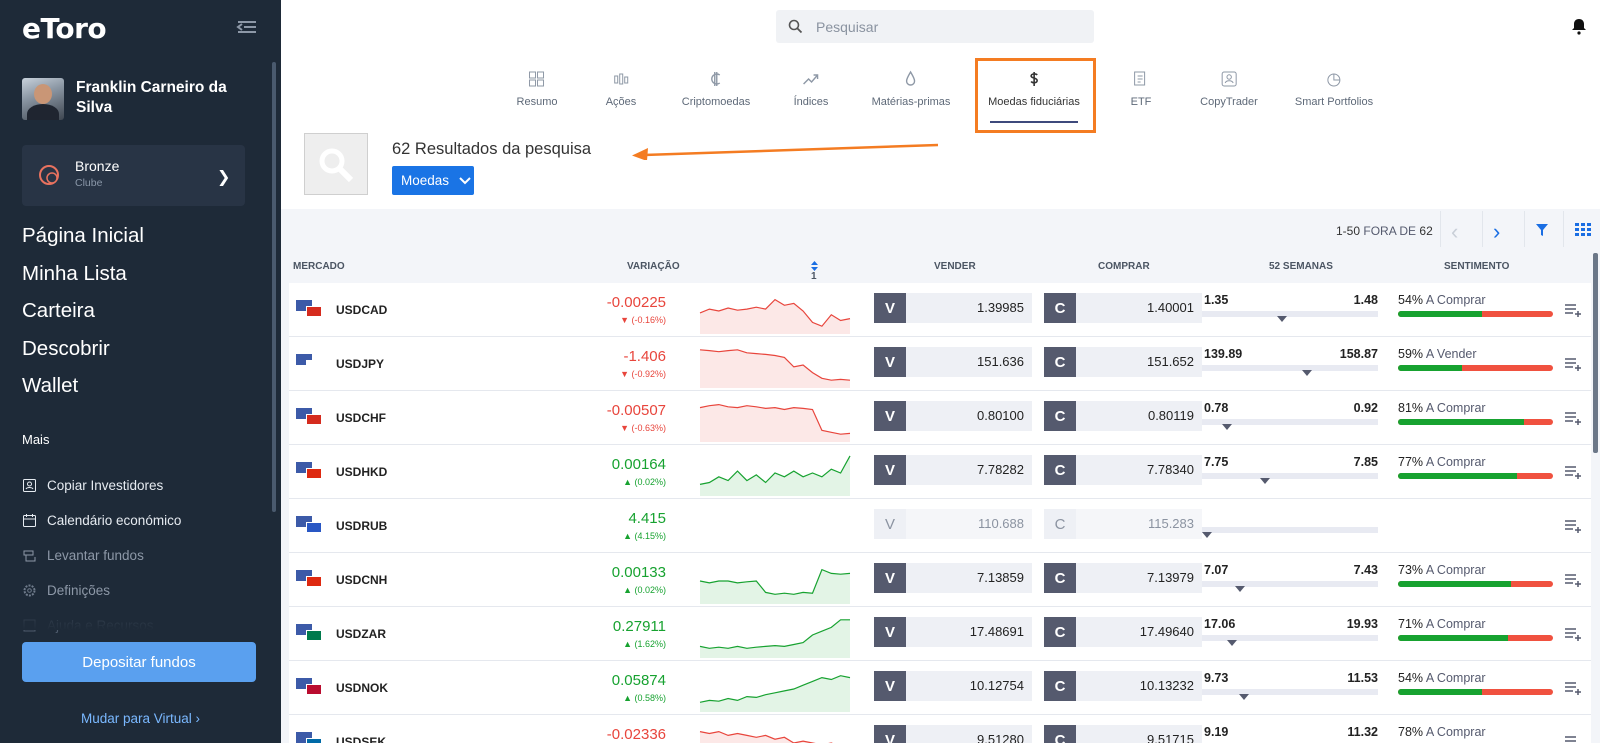 Image resolution: width=1600 pixels, height=743 pixels. I want to click on buy-price: 17.49640, so click(1139, 632).